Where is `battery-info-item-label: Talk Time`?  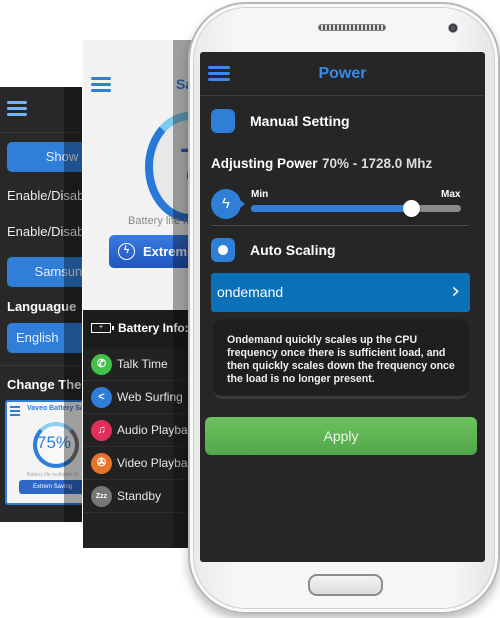
battery-info-item-label: Talk Time is located at coordinates (142, 364).